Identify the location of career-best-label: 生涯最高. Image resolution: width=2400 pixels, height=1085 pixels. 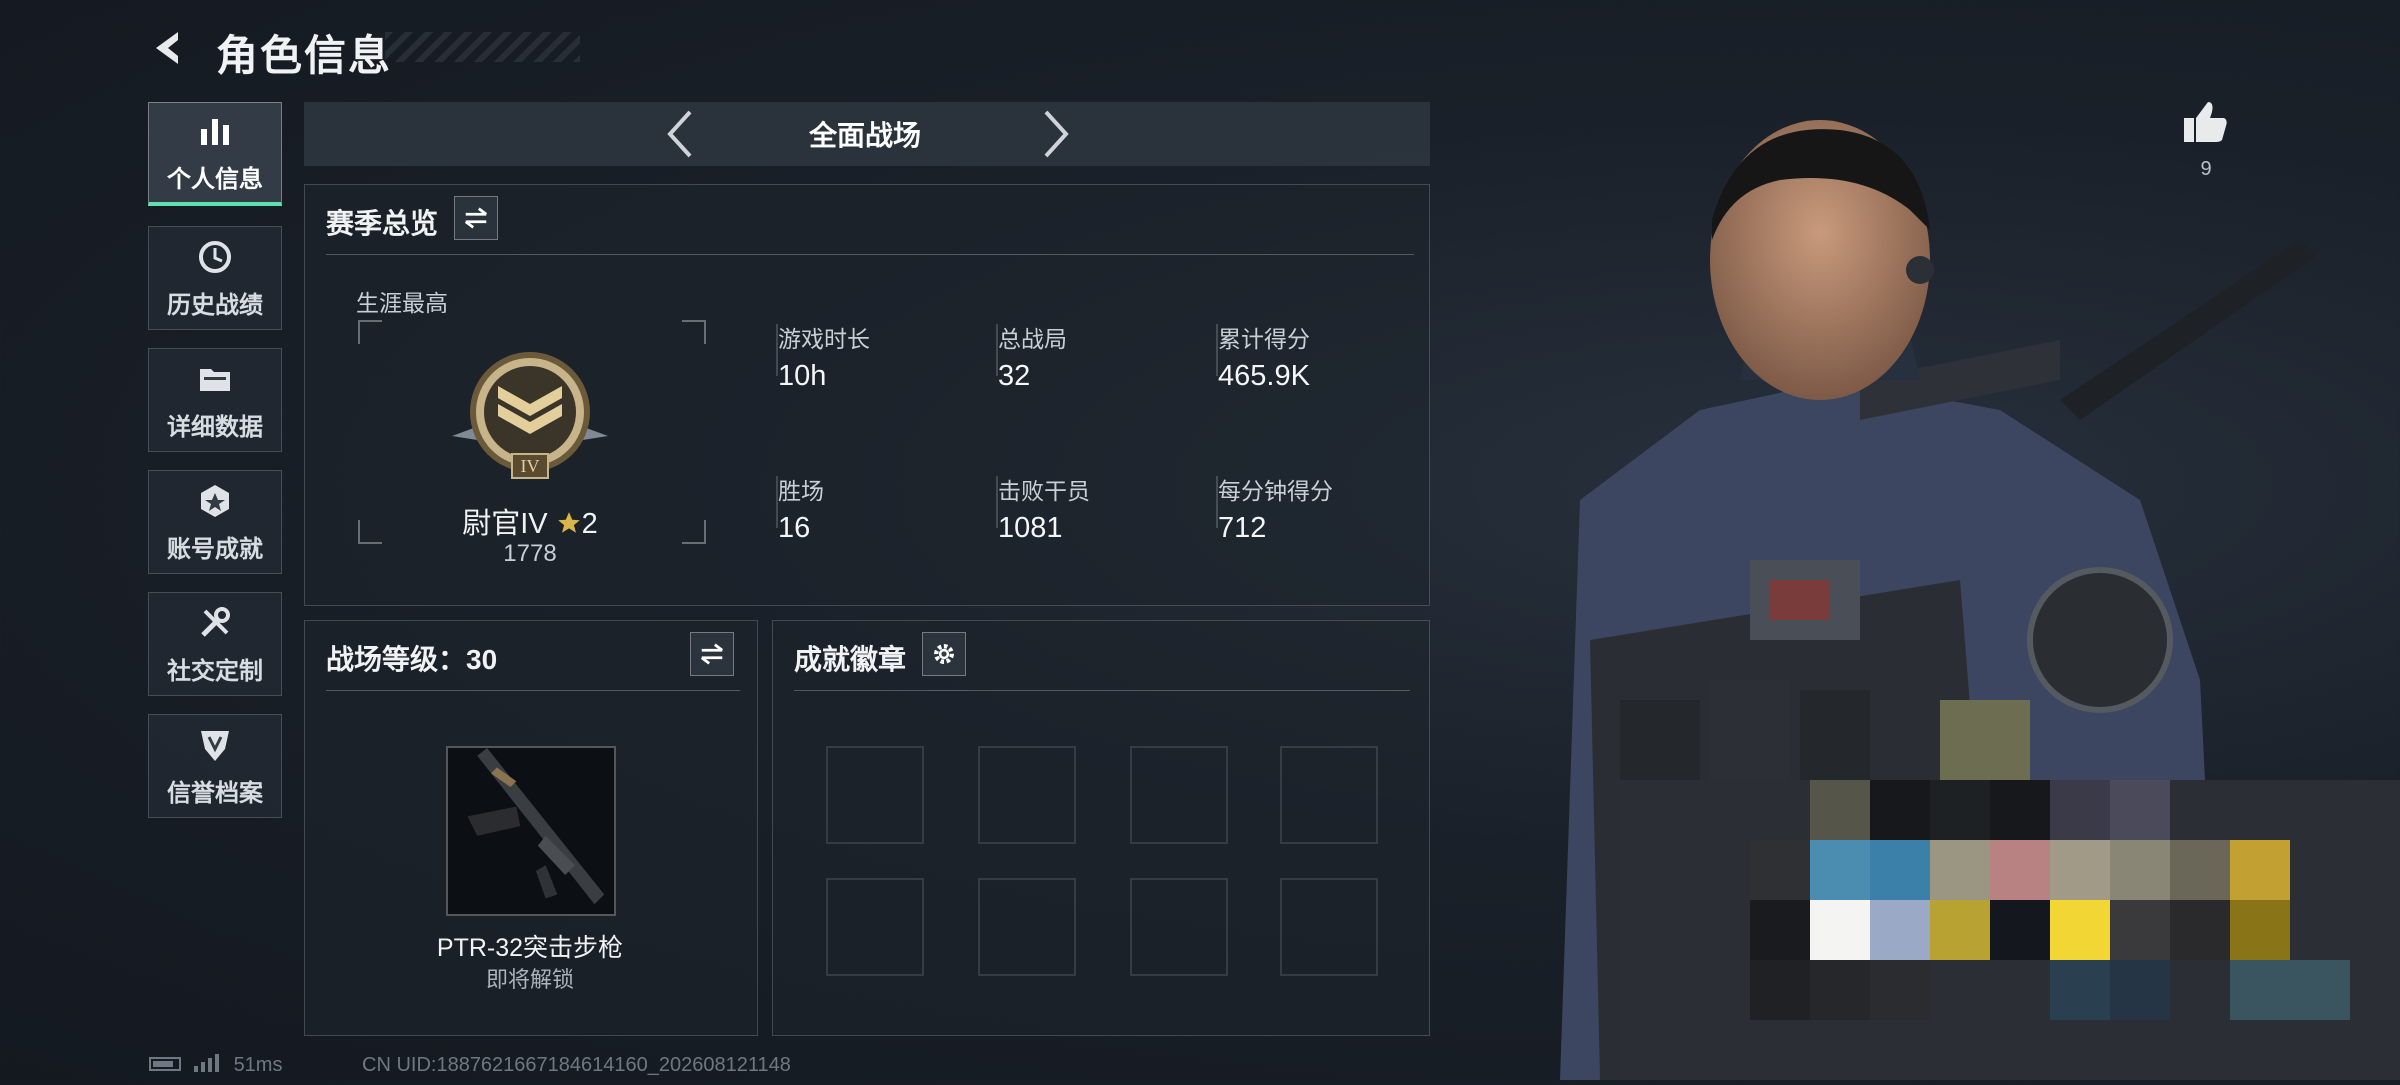
(402, 303).